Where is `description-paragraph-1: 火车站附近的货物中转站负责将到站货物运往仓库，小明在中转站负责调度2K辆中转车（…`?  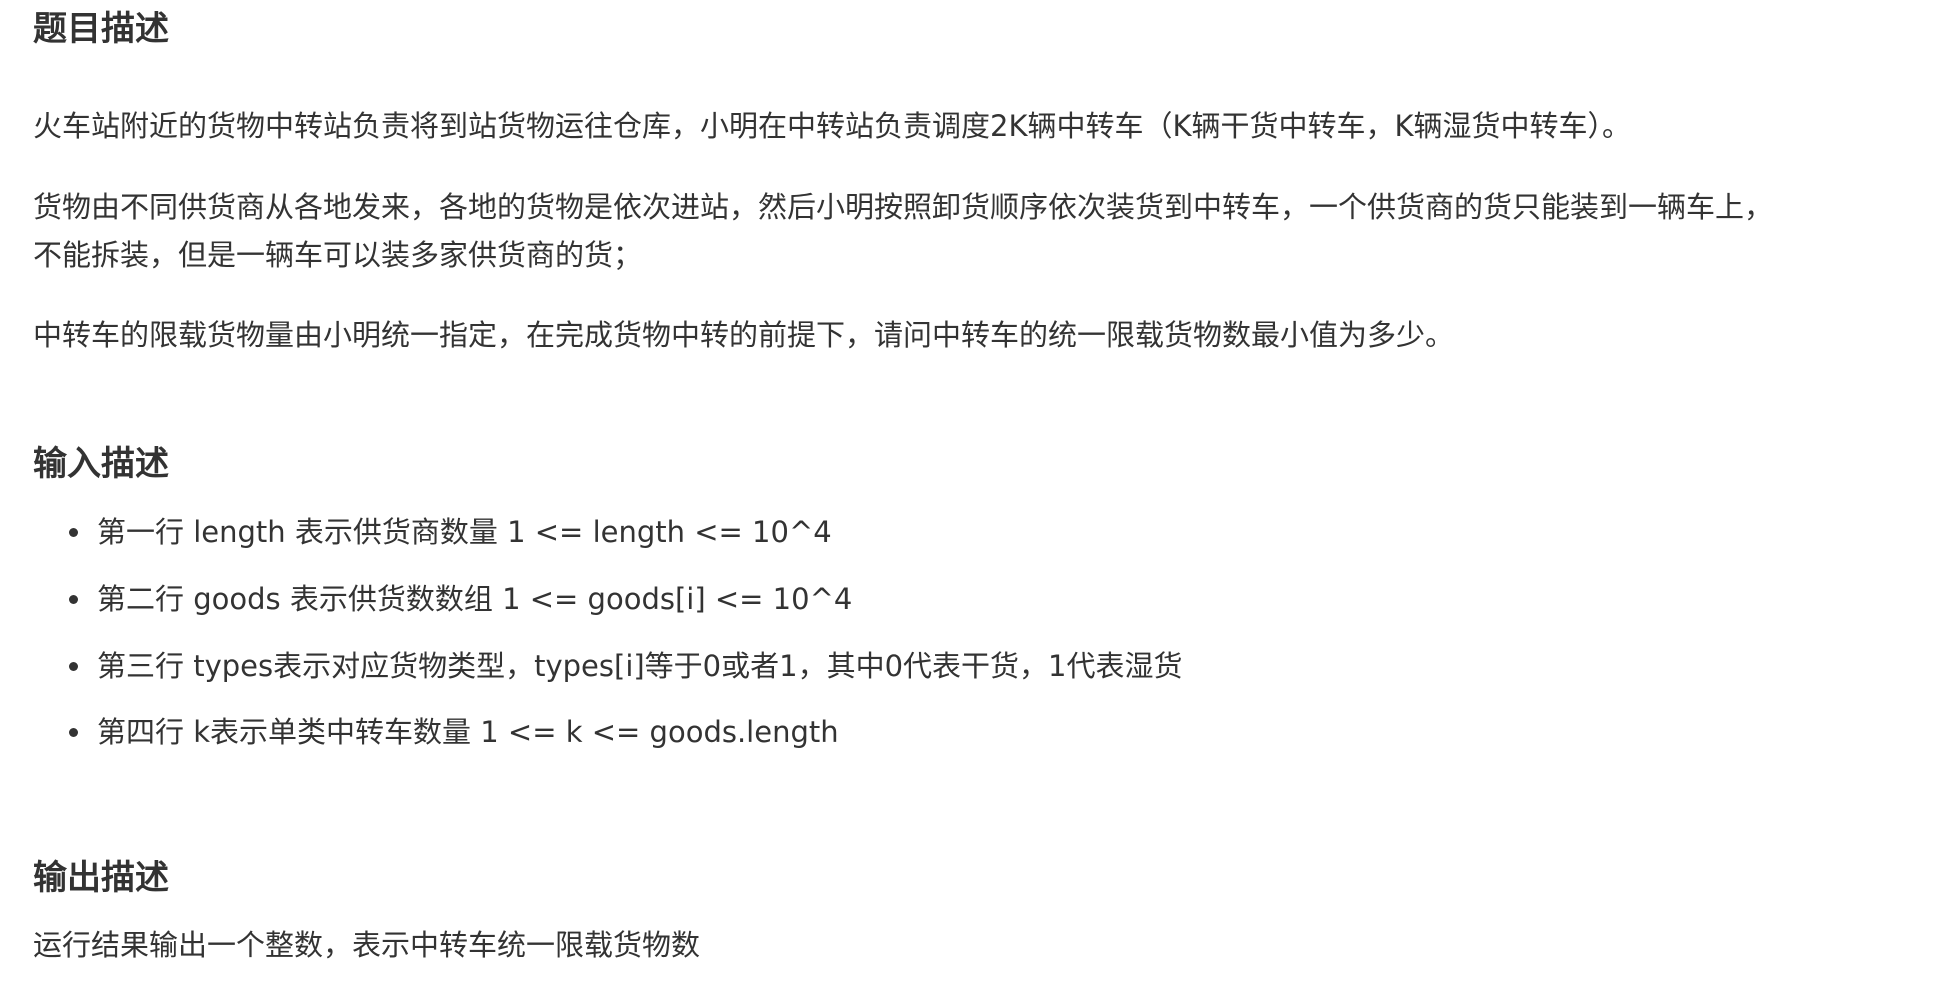 description-paragraph-1: 火车站附近的货物中转站负责将到站货物运往仓库，小明在中转站负责调度2K辆中转车（… is located at coordinates (832, 126).